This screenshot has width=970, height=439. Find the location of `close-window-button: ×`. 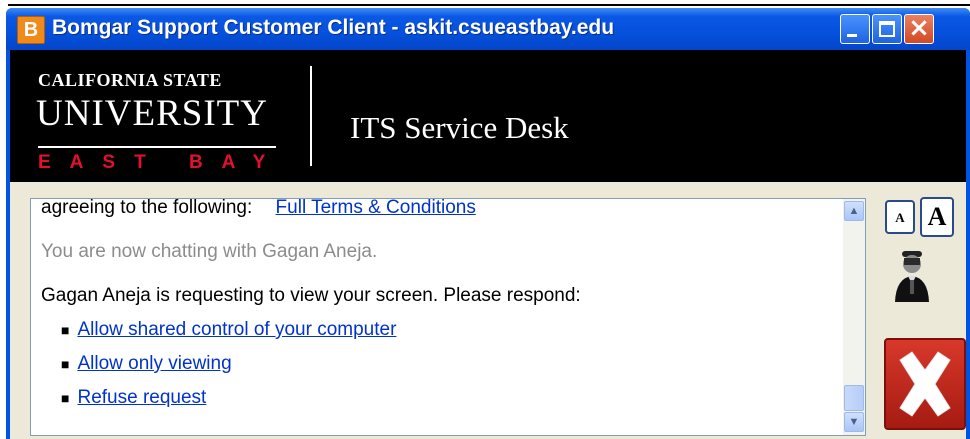

close-window-button: × is located at coordinates (919, 29).